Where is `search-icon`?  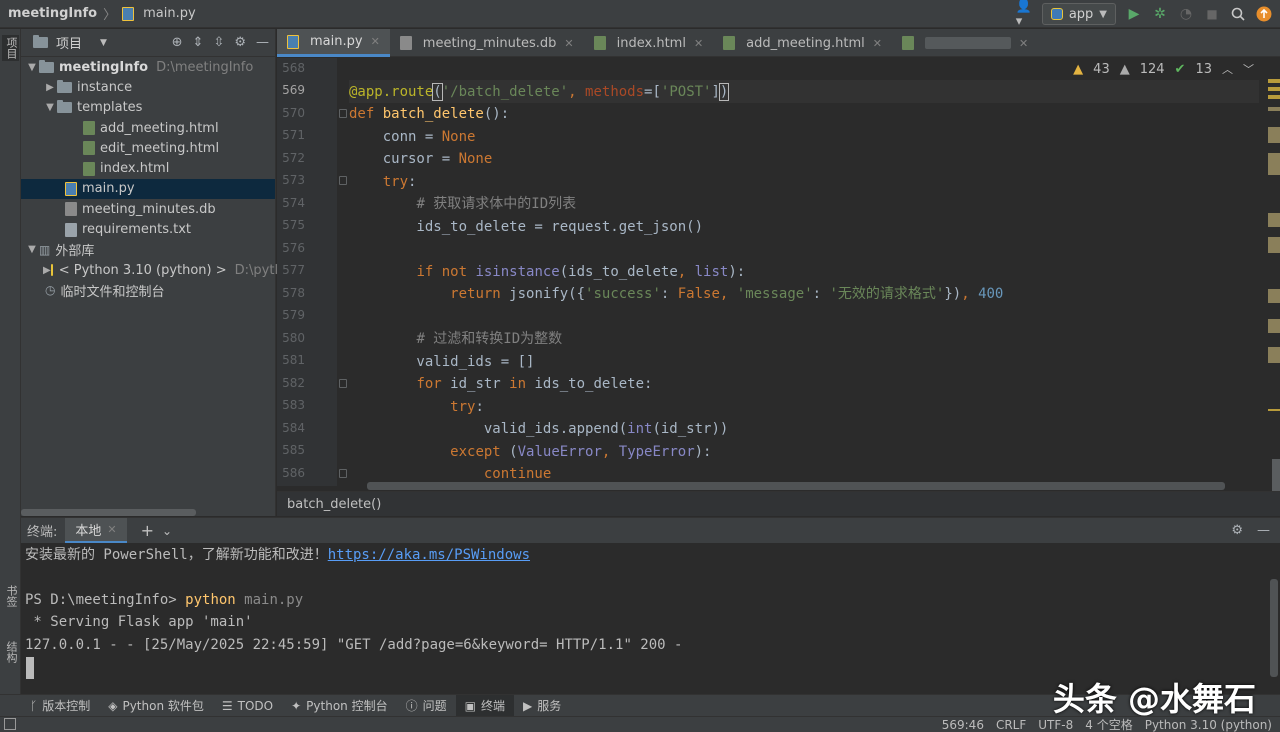
search-icon is located at coordinates (1238, 14).